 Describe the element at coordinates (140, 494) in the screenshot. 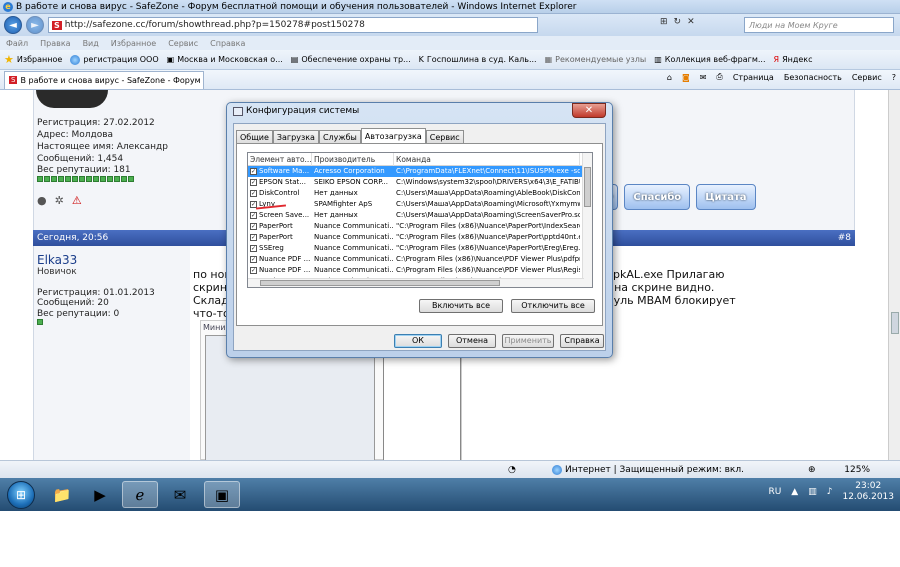

I see `internet-explorer-icon: ℯ` at that location.